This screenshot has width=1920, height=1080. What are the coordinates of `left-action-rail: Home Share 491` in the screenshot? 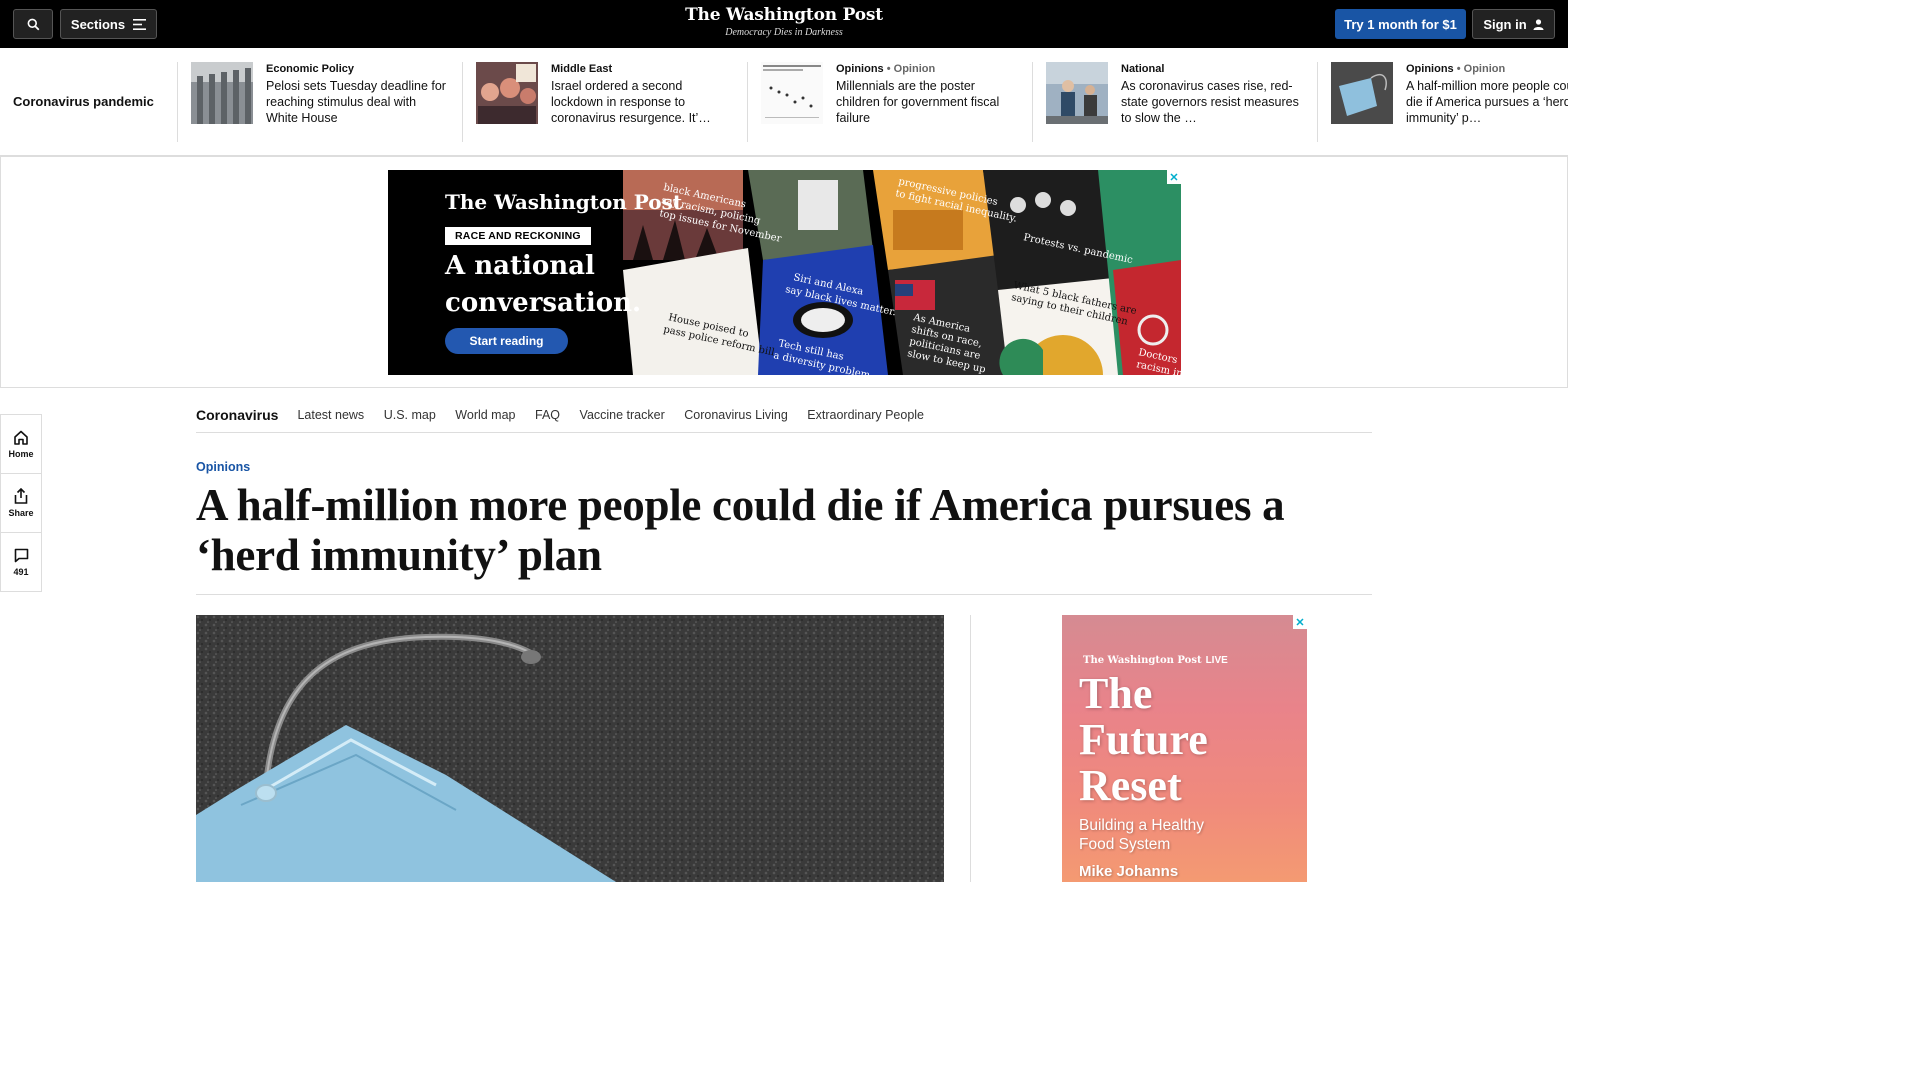 It's located at (21, 503).